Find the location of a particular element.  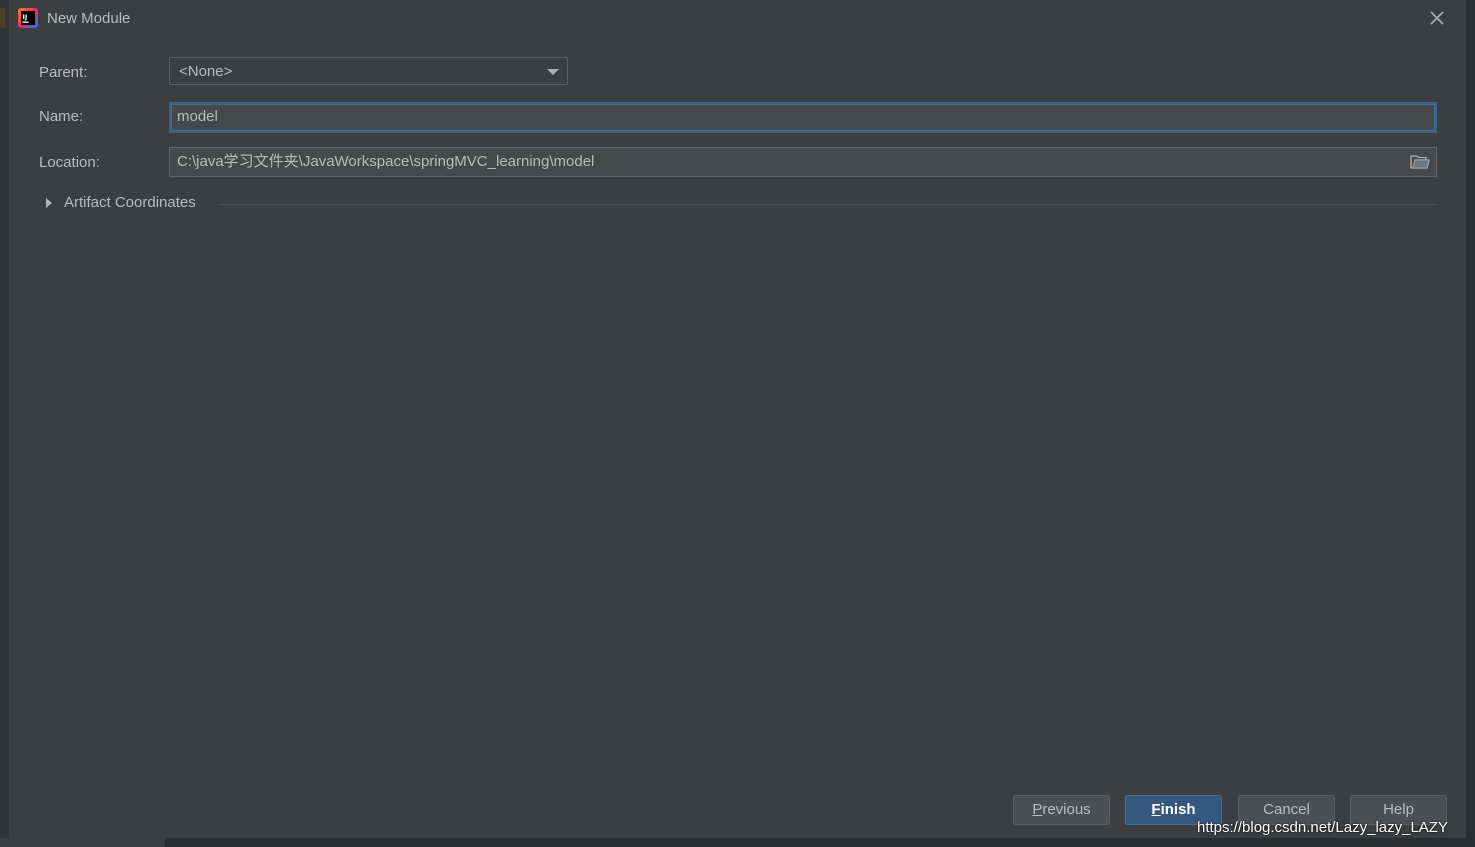

close-icon is located at coordinates (1437, 18).